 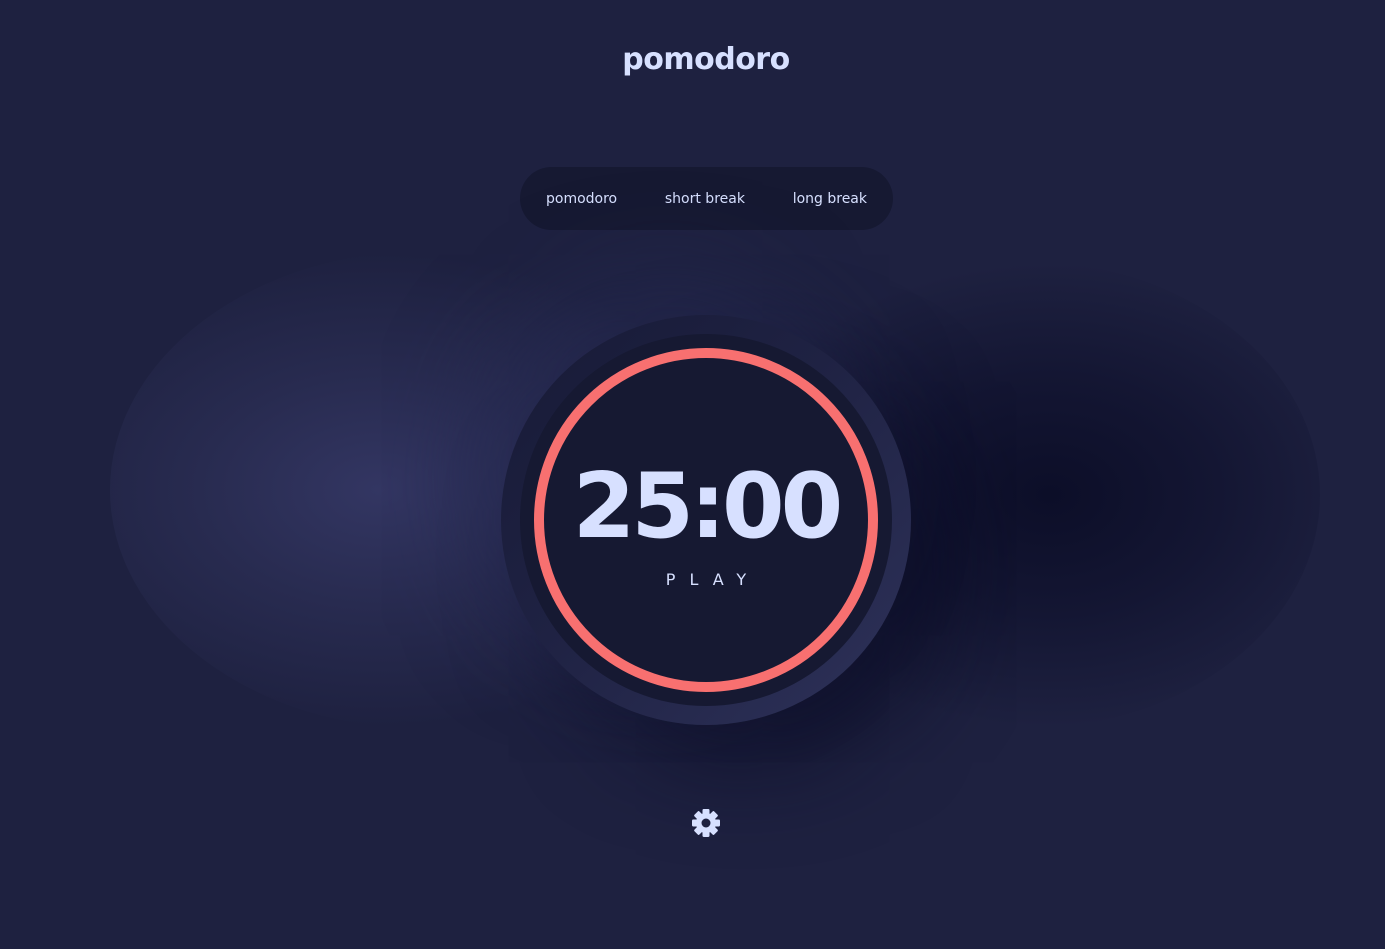 I want to click on tab-short-break: short break, so click(x=705, y=199).